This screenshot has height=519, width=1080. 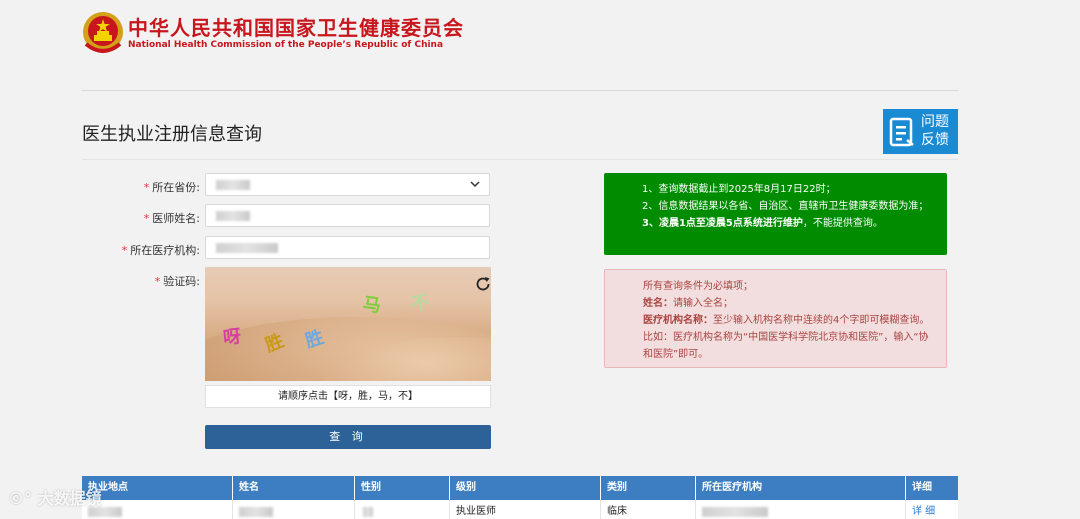 I want to click on notice-line: 所有查询条件为必填项；, so click(x=698, y=286).